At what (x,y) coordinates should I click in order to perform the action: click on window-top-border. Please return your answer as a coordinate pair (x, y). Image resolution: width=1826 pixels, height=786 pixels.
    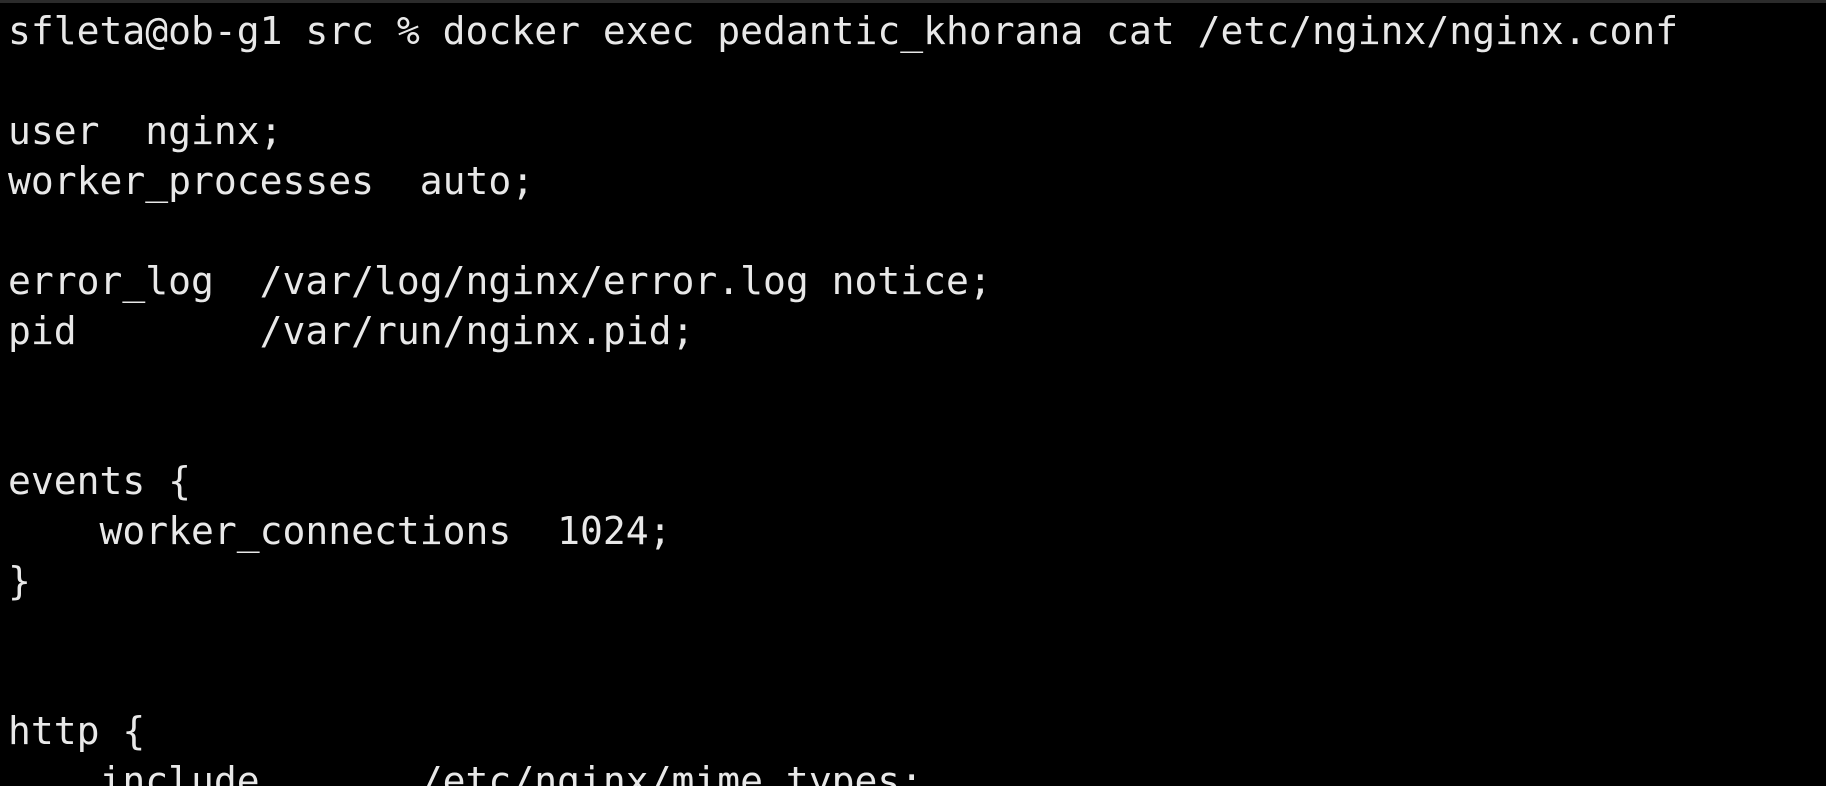
    Looking at the image, I should click on (913, 1).